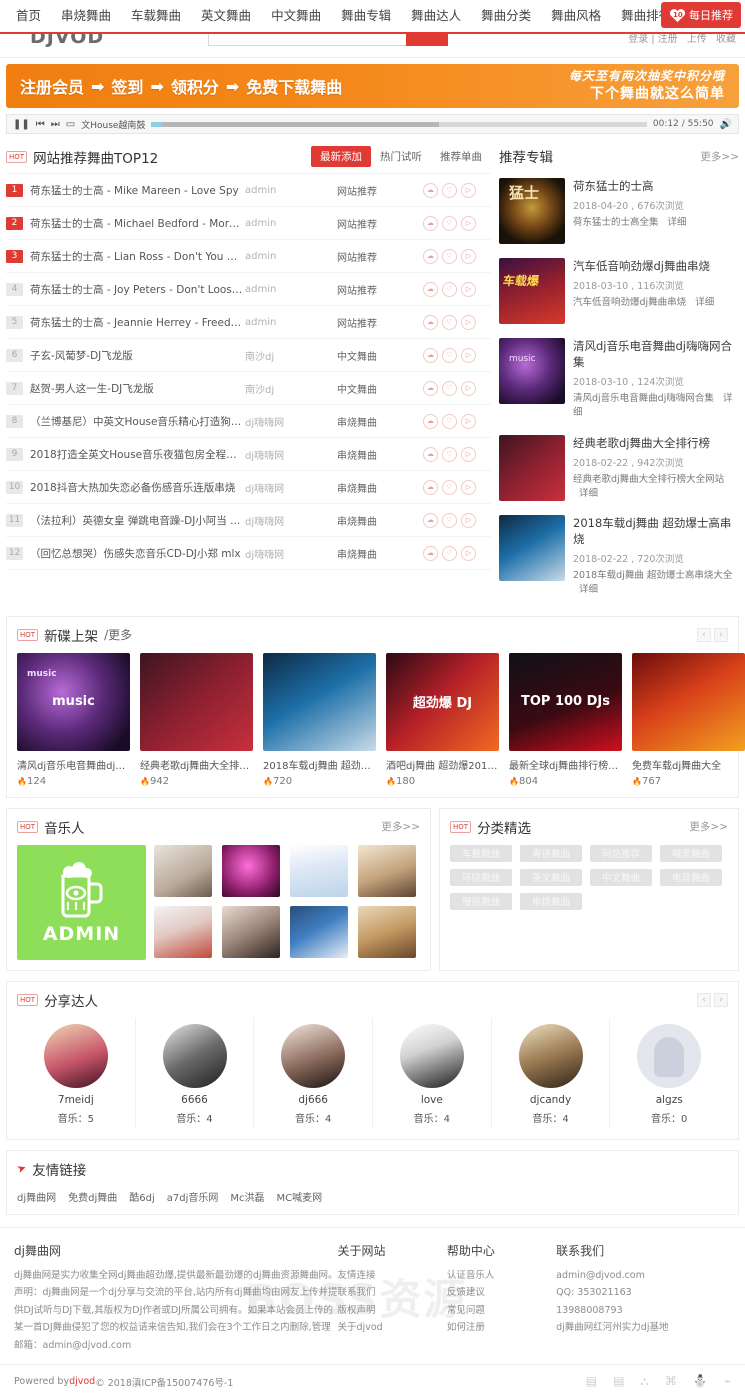 Image resolution: width=745 pixels, height=1398 pixels. What do you see at coordinates (392, 1328) in the screenshot?
I see `footer-link: 关于djvod` at bounding box center [392, 1328].